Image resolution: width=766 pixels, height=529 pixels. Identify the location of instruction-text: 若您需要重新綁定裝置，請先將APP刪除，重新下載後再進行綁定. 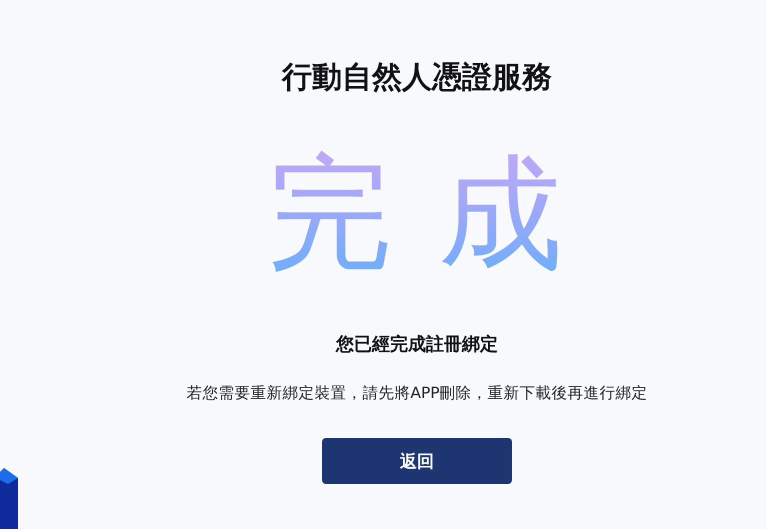
(417, 393).